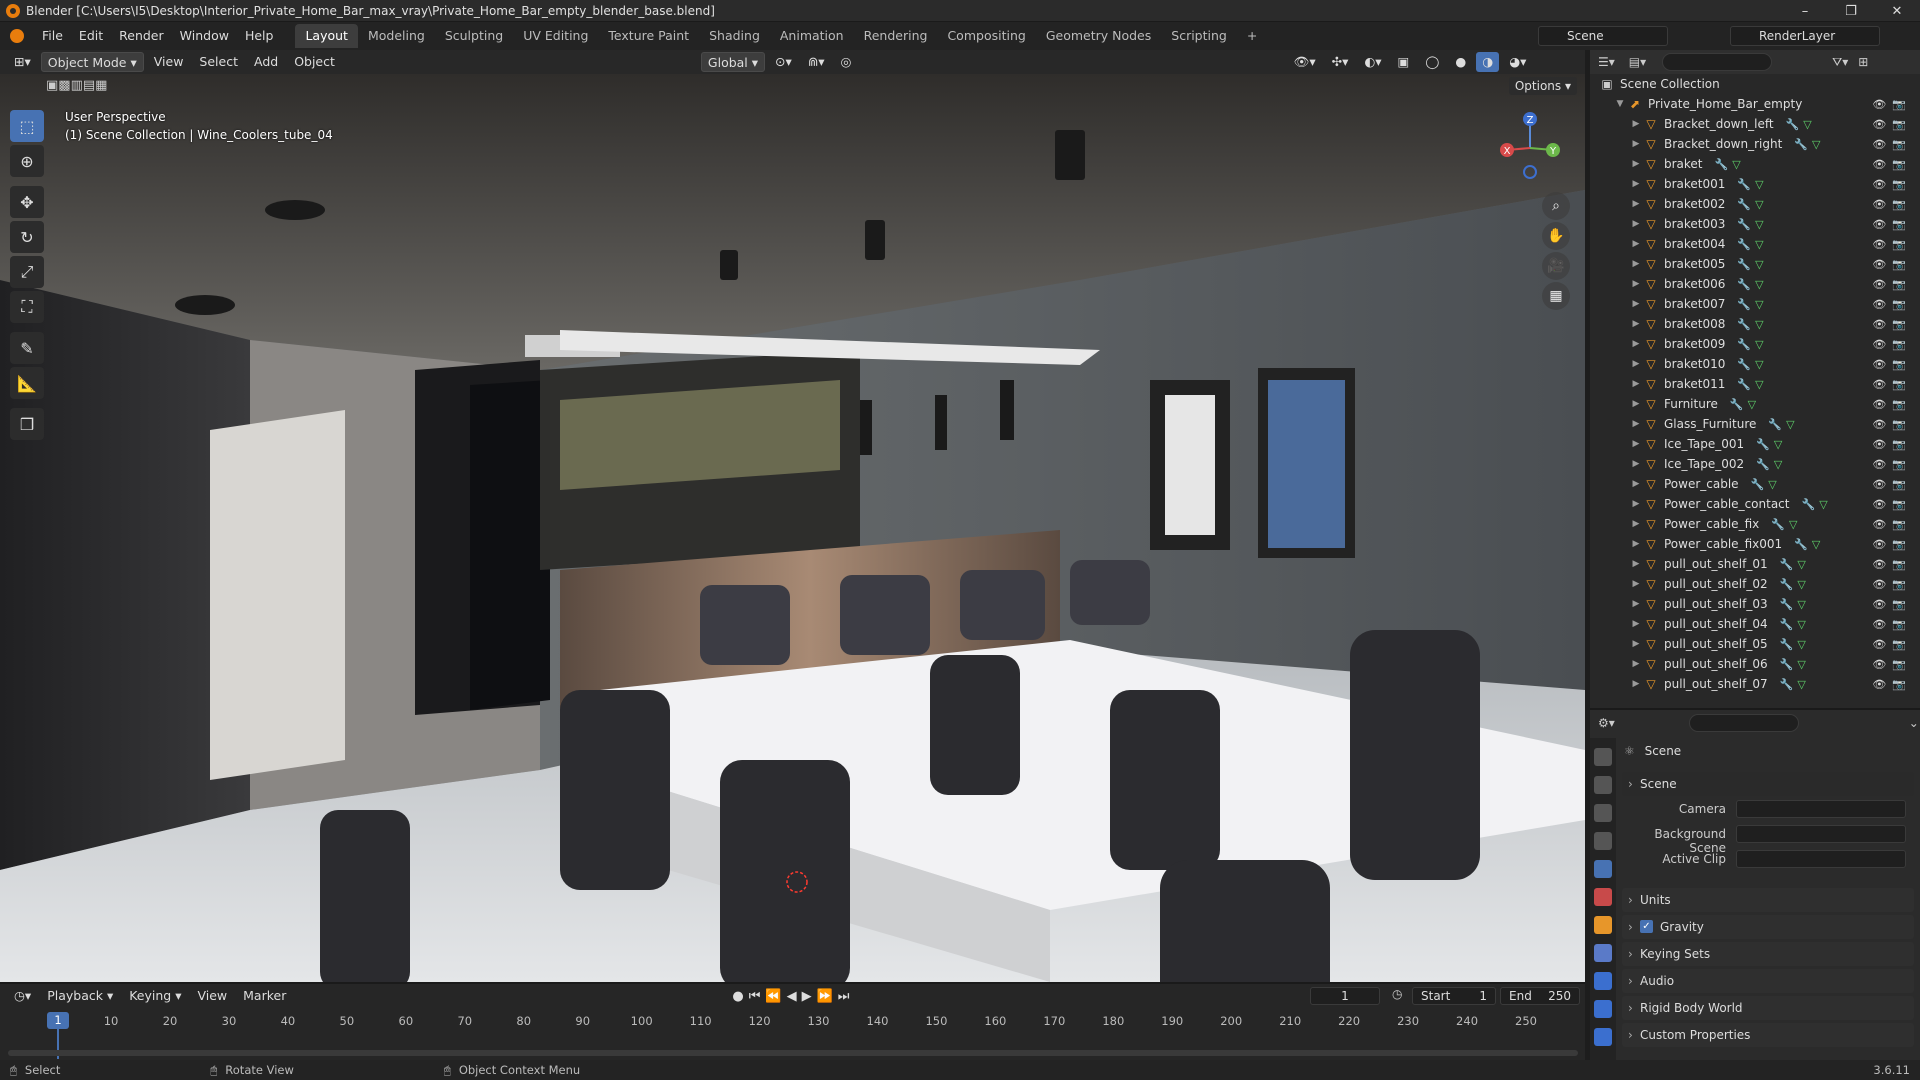  What do you see at coordinates (812, 36) in the screenshot?
I see `tab-animation: Animation` at bounding box center [812, 36].